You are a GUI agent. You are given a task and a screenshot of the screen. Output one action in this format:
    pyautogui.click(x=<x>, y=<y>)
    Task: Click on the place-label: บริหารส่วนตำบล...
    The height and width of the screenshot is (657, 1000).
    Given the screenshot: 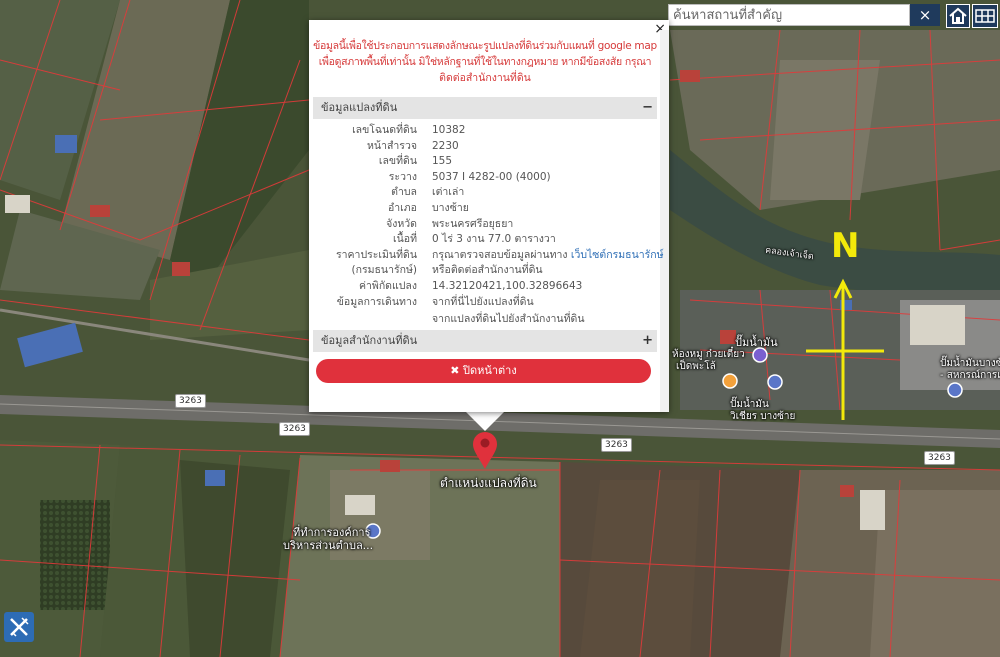 What is the action you would take?
    pyautogui.click(x=328, y=545)
    